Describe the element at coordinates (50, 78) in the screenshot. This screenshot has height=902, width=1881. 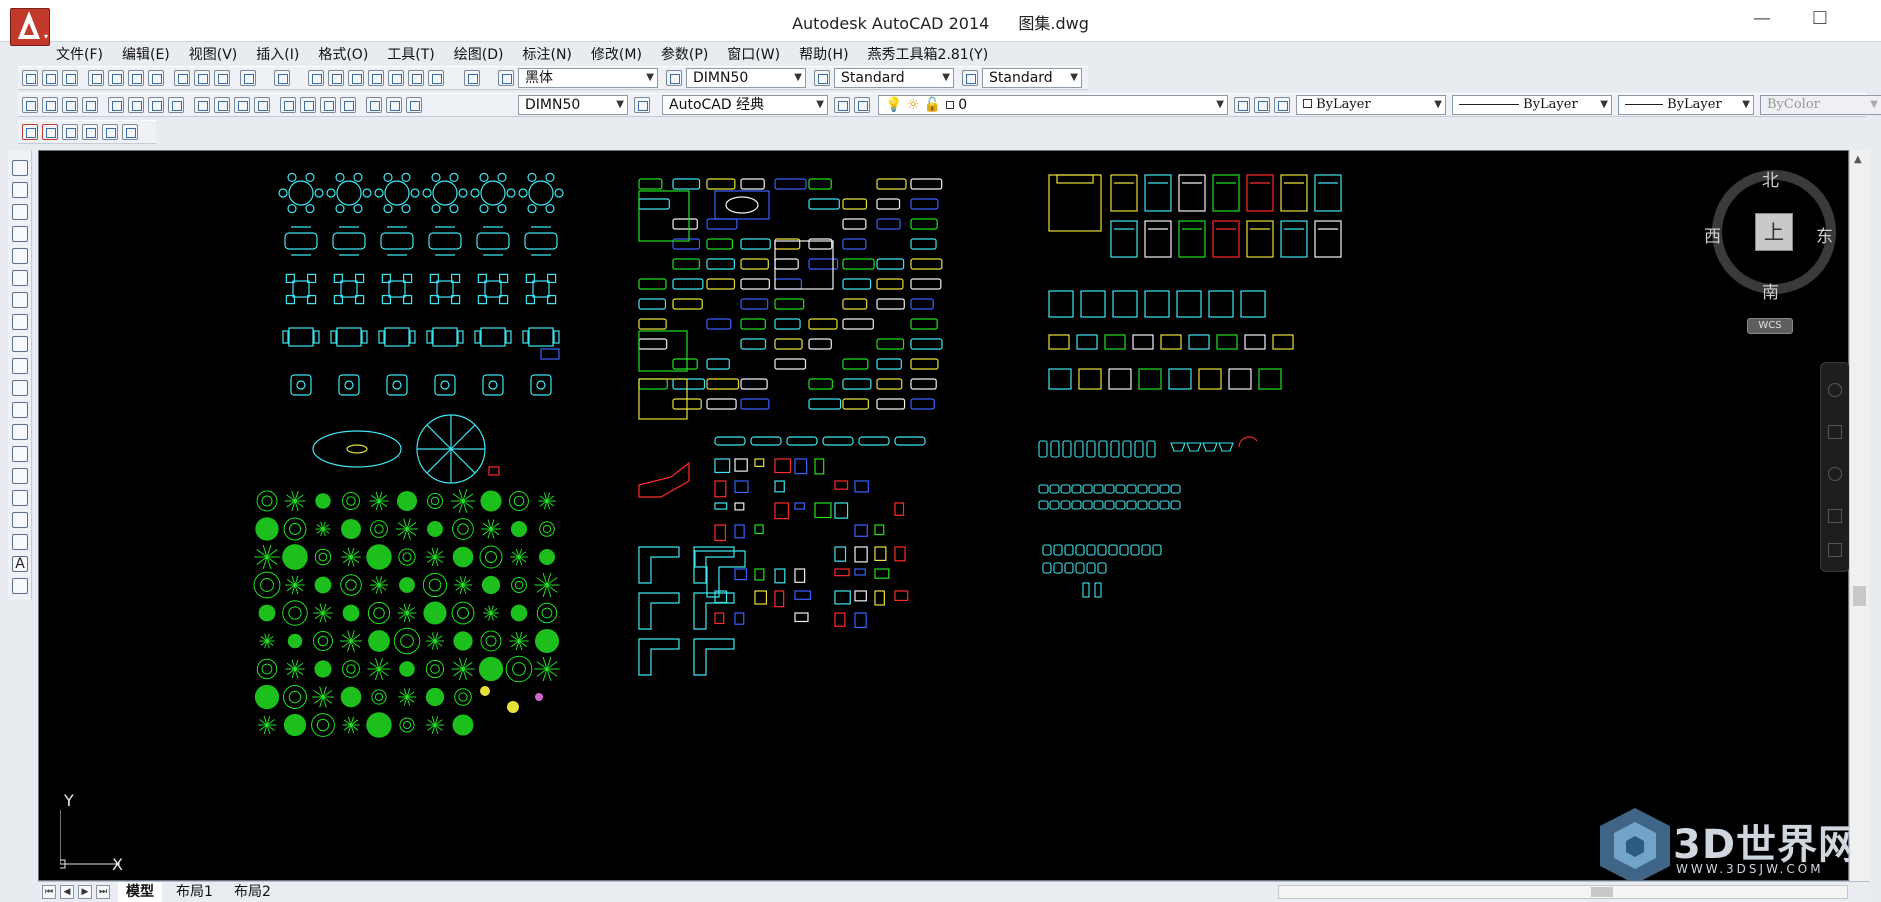
I see `open-file-icon` at that location.